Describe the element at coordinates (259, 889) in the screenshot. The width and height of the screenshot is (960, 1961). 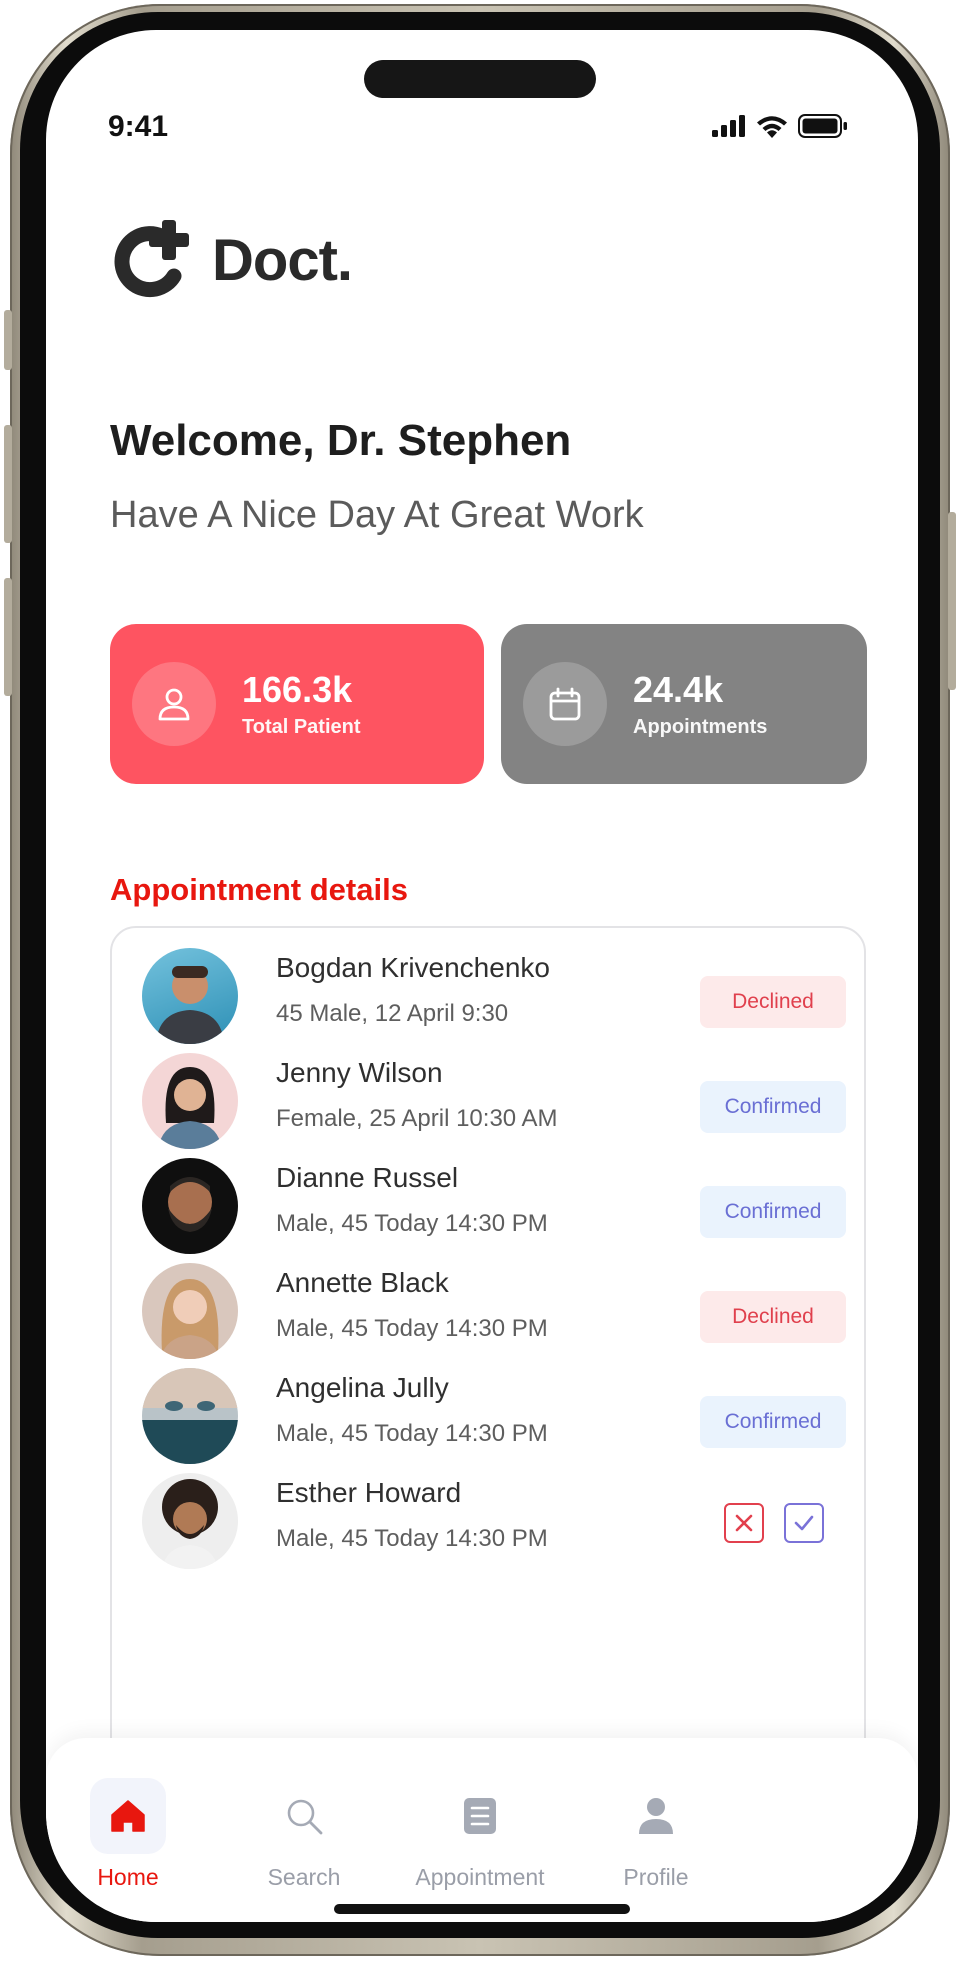
I see `appointment-details-heading: Appointment details` at that location.